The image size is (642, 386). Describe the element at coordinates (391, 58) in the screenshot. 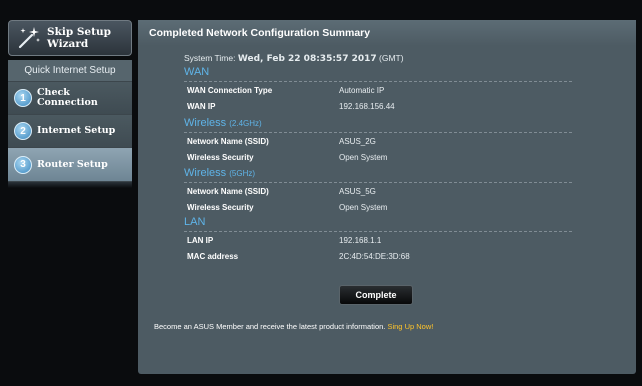

I see `system-time-zone: (GMT)` at that location.